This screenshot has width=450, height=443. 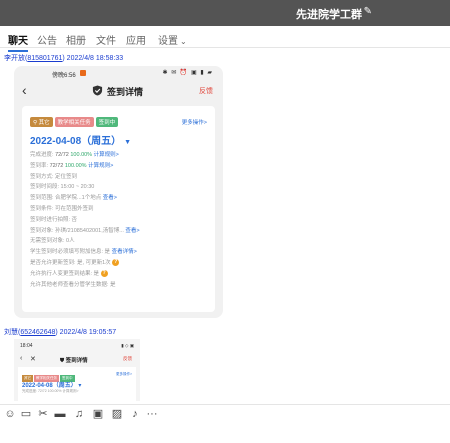 I want to click on tab-apps: 应用, so click(x=136, y=39).